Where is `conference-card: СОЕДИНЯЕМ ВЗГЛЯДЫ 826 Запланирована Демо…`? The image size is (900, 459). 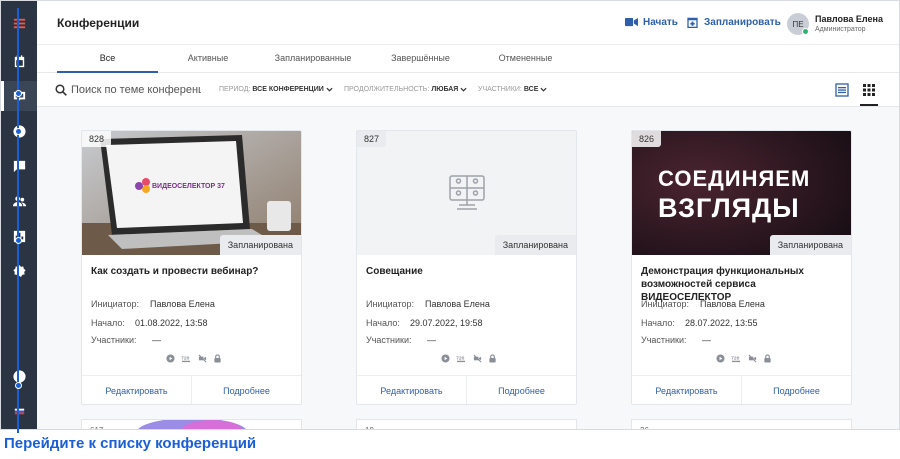 conference-card: СОЕДИНЯЕМ ВЗГЛЯДЫ 826 Запланирована Демо… is located at coordinates (741, 267).